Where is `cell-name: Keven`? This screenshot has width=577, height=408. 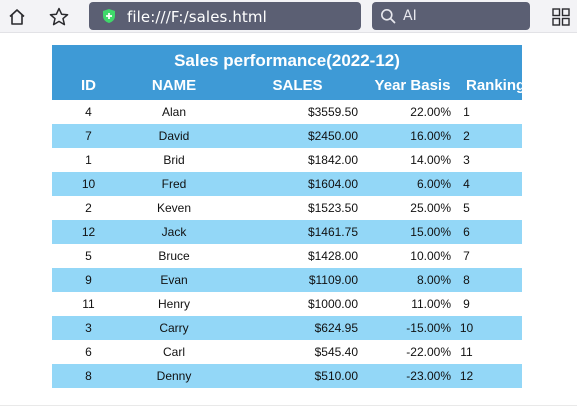 cell-name: Keven is located at coordinates (174, 208).